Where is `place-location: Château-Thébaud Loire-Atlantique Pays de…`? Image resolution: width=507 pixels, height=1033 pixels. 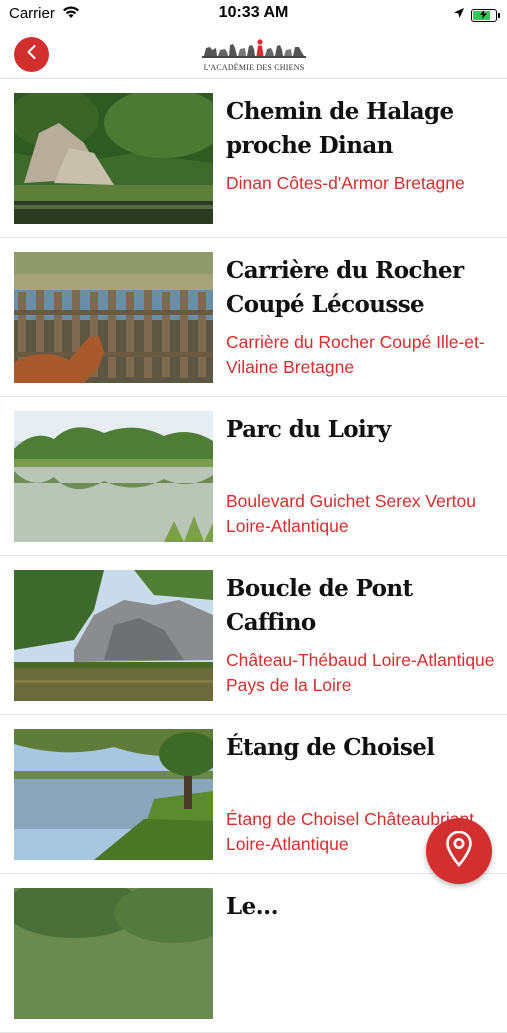 place-location: Château-Thébaud Loire-Atlantique Pays de… is located at coordinates (360, 672).